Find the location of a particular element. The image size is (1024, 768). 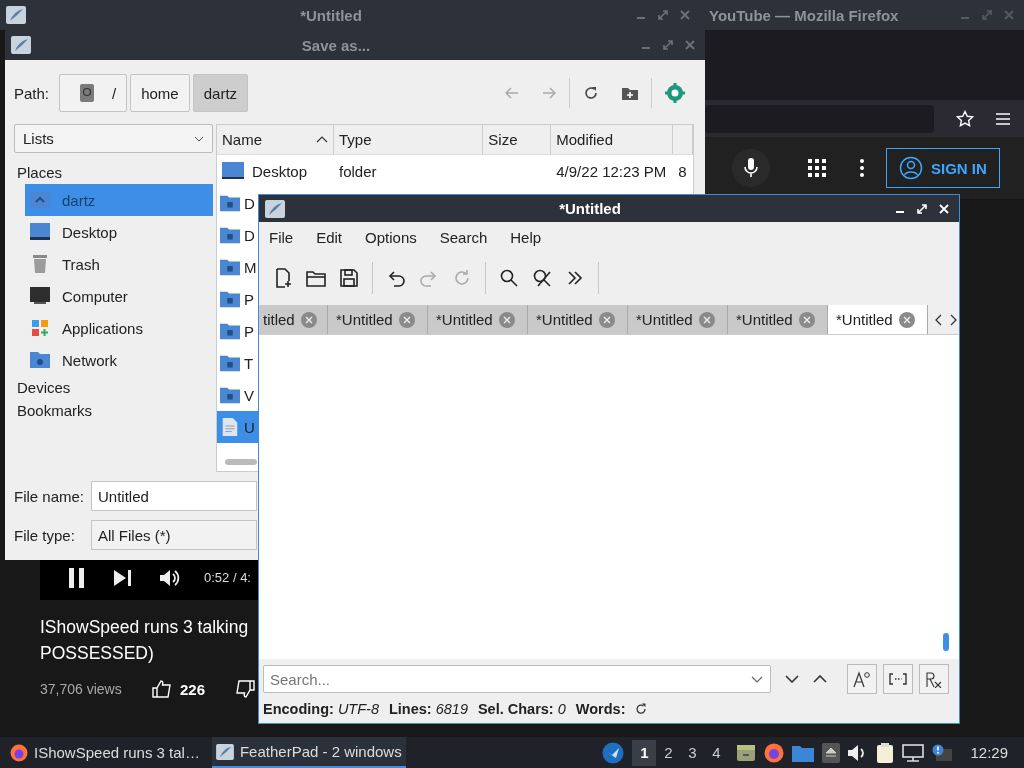

list-row: Desktop folder 4/9/22 12:23 PM 8 is located at coordinates (455, 171).